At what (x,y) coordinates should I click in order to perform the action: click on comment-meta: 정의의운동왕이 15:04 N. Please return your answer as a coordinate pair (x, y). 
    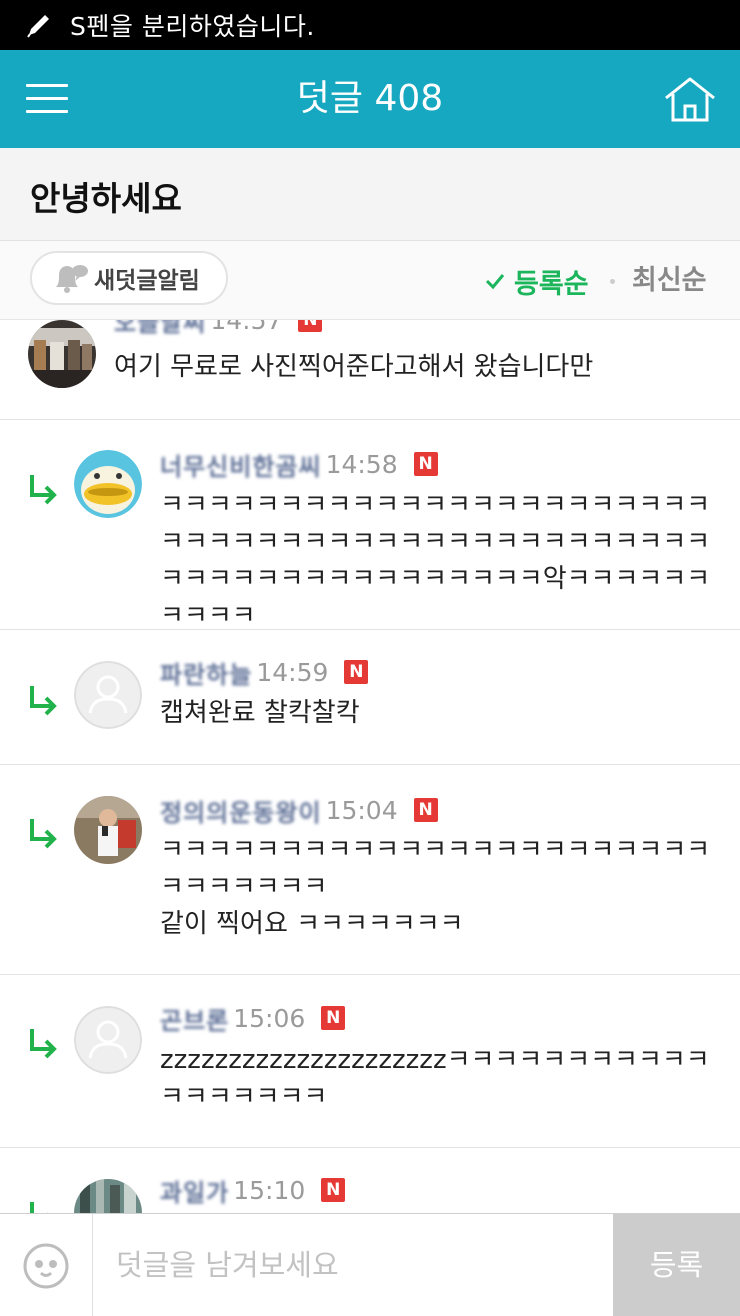
    Looking at the image, I should click on (299, 810).